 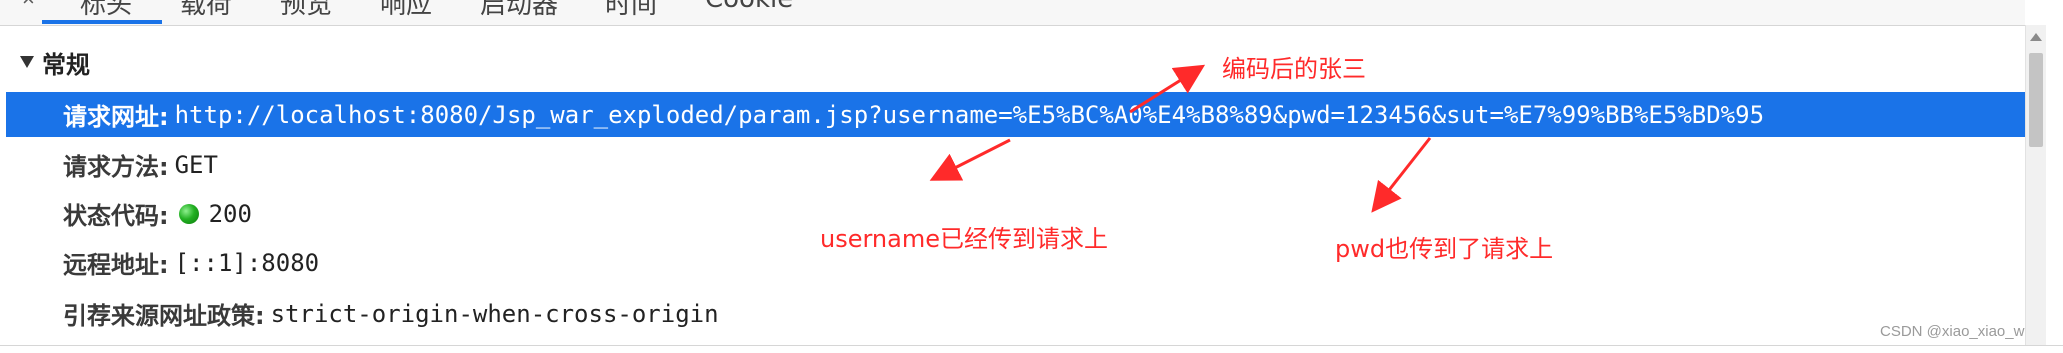 I want to click on annotation-arrows, so click(x=1180, y=138).